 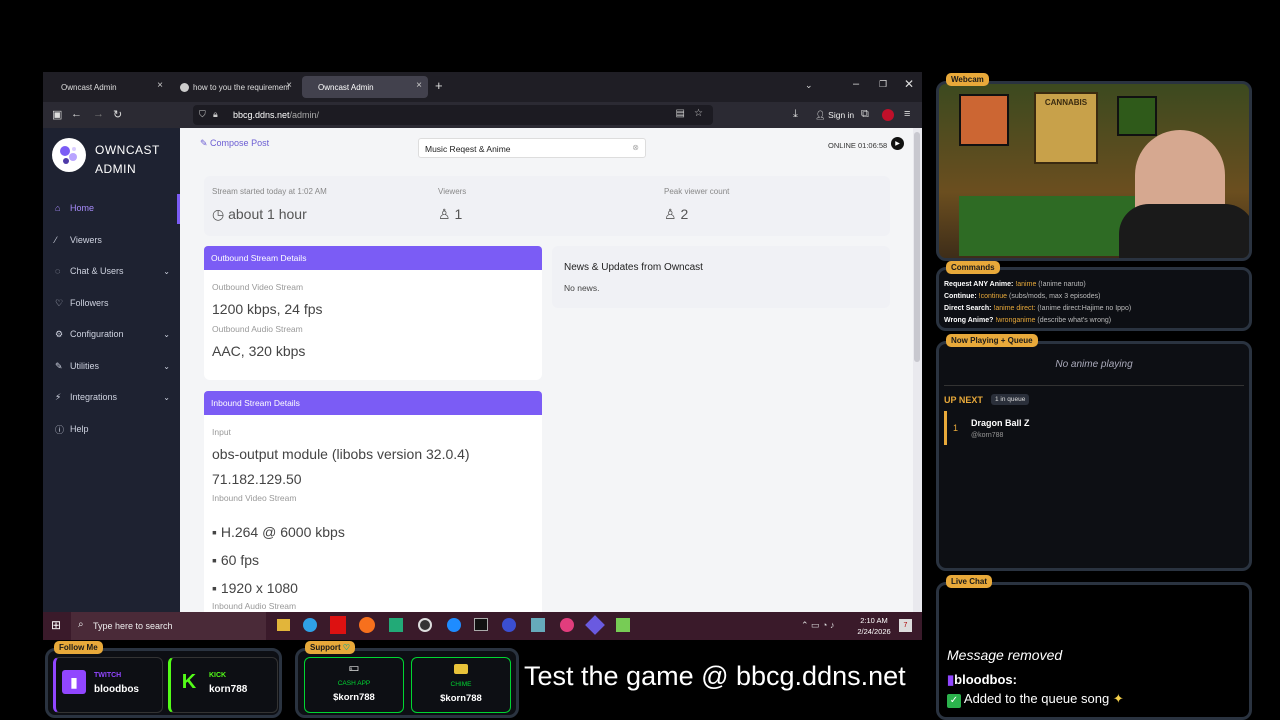 I want to click on cash-app-card: 💵︎ CASH APP $korn788, so click(x=354, y=685).